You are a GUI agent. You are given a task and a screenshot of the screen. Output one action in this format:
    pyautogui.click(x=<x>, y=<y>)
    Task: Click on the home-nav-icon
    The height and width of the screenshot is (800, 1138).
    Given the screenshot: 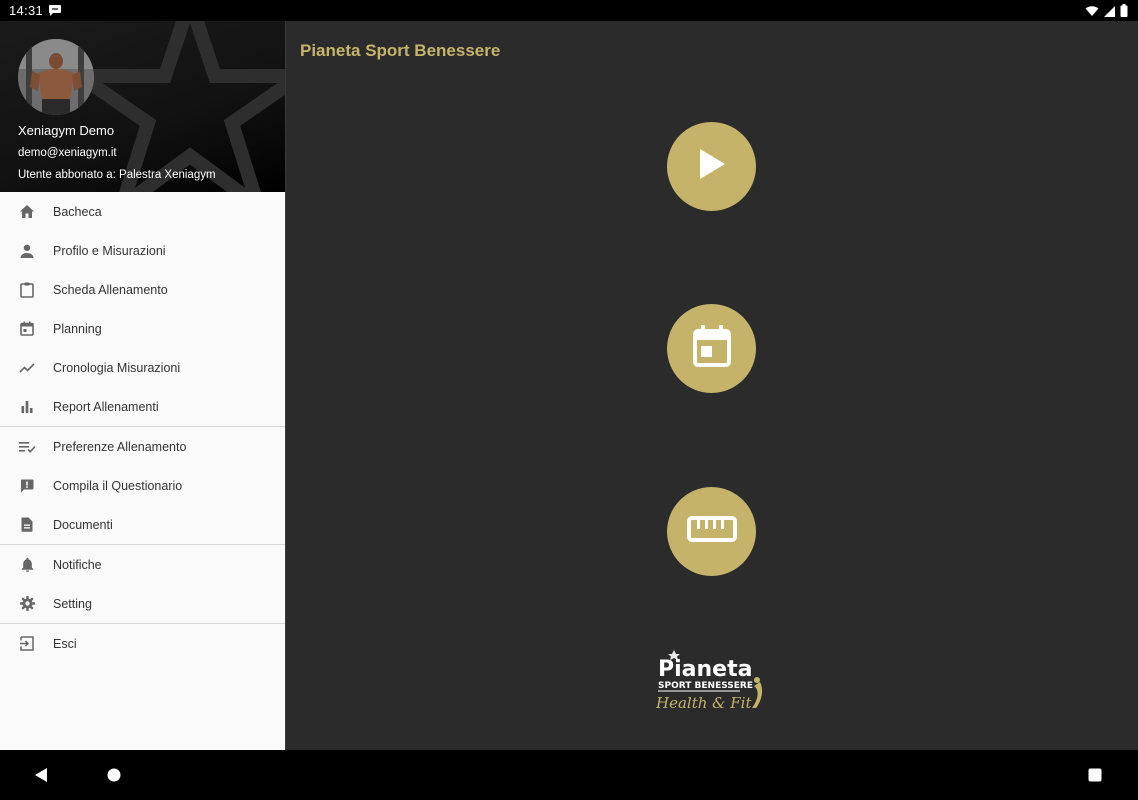 What is the action you would take?
    pyautogui.click(x=114, y=777)
    